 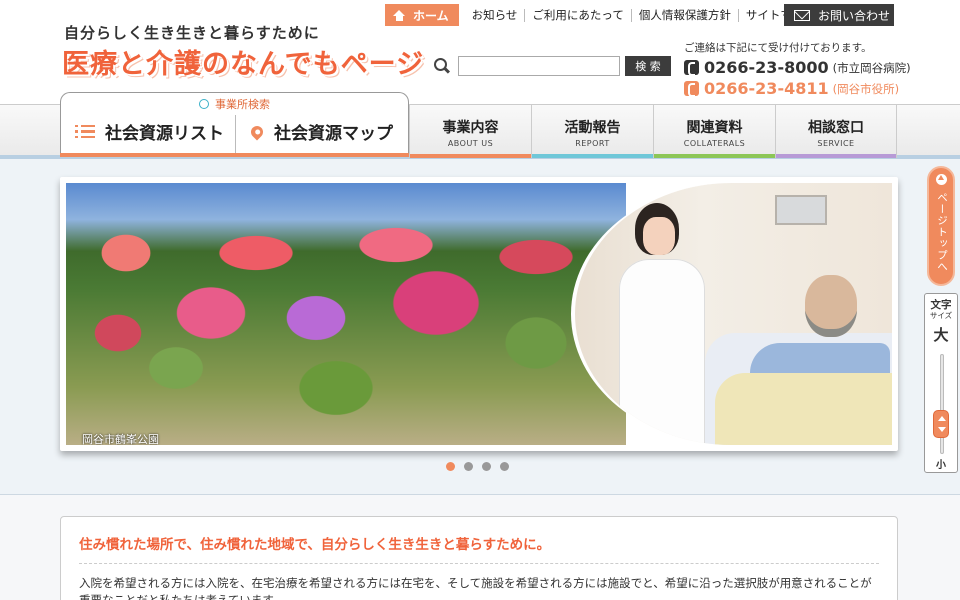 What do you see at coordinates (941, 179) in the screenshot?
I see `arrow-up-icon` at bounding box center [941, 179].